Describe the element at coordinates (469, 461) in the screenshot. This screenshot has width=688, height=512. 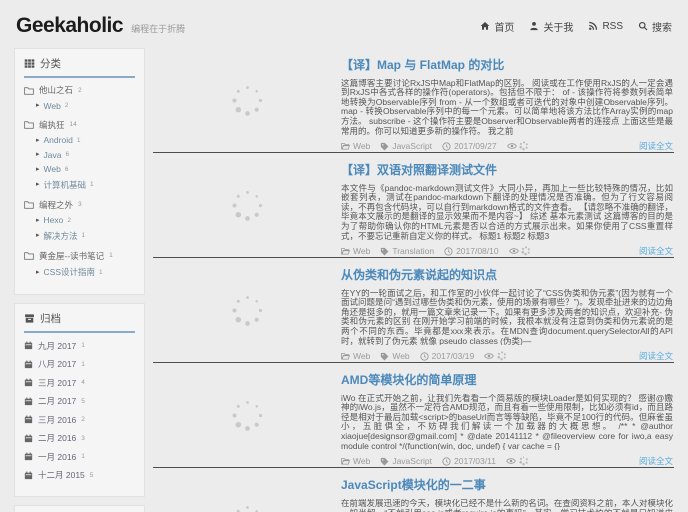
I see `post-date: 2017/03/11` at that location.